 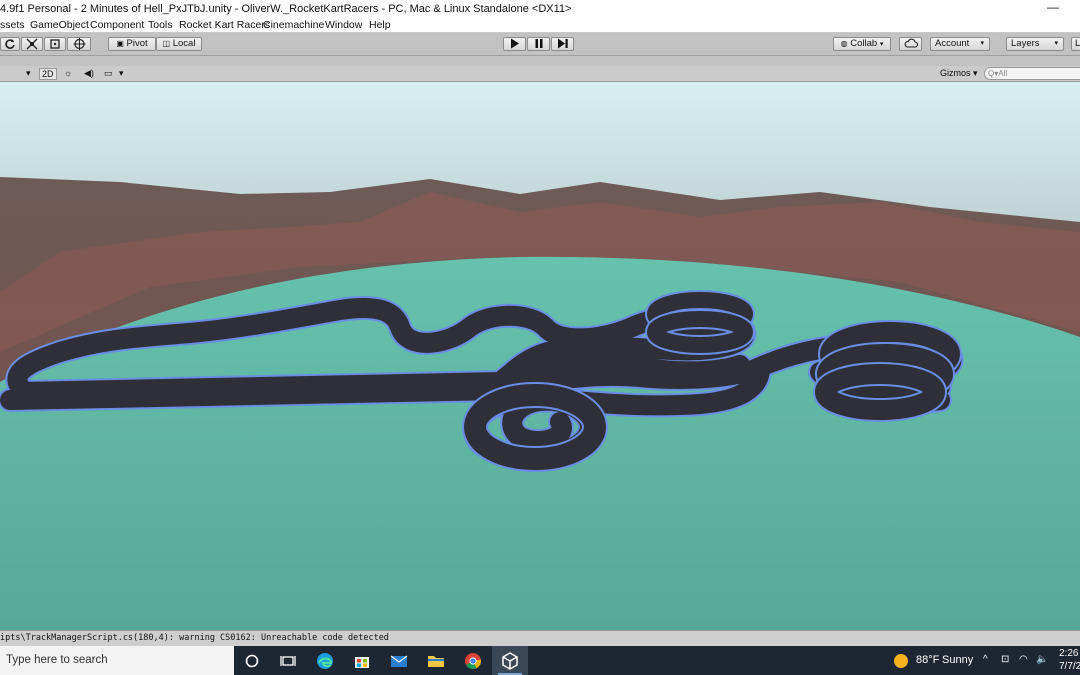 I want to click on collab-label: Collab, so click(x=864, y=43).